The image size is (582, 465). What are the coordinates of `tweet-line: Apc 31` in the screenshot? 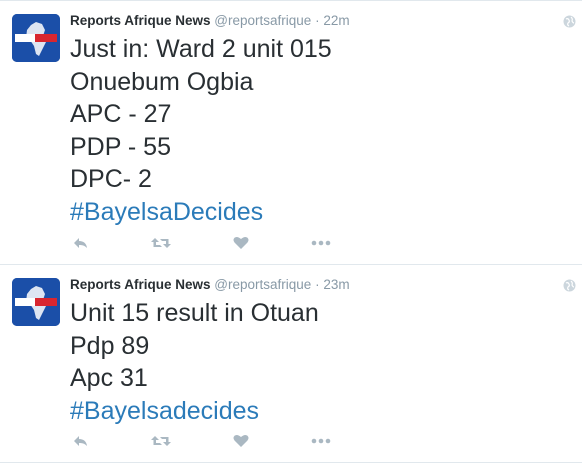 It's located at (109, 378).